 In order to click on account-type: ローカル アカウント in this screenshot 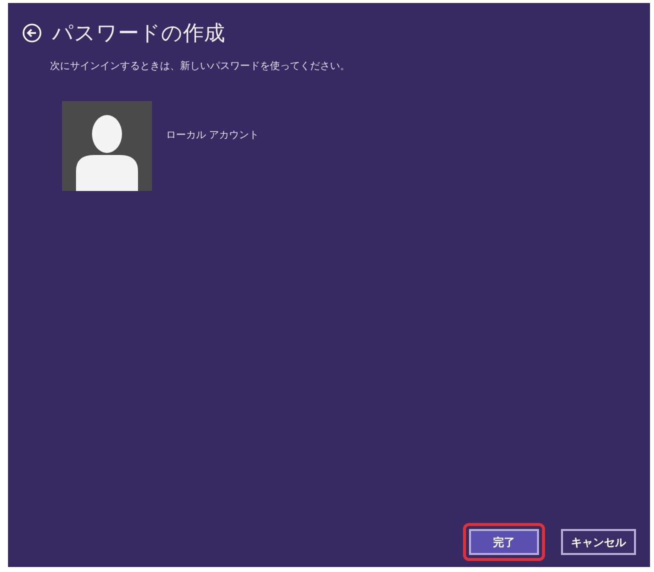, I will do `click(213, 136)`.